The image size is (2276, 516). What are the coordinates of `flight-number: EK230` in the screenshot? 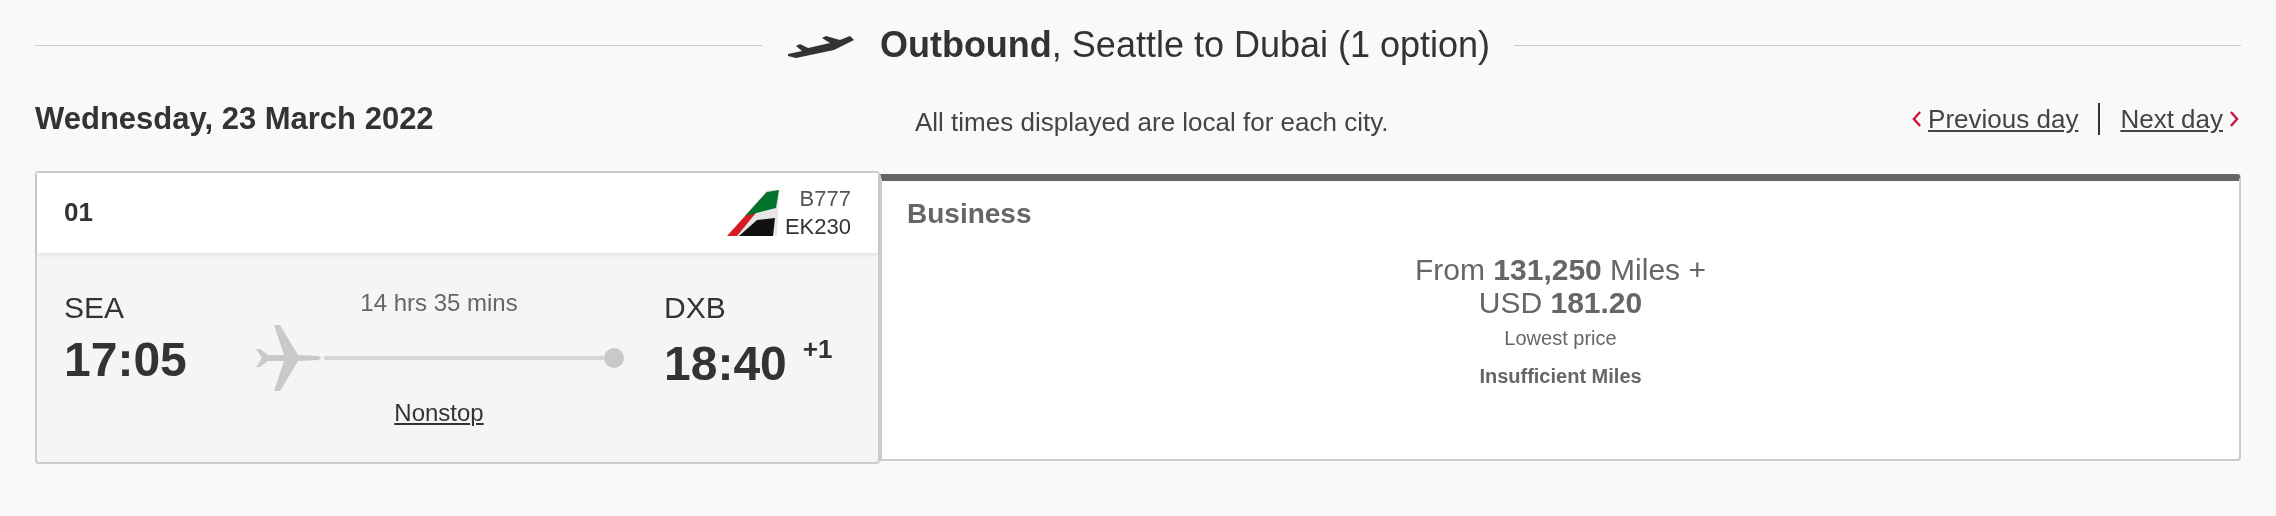 It's located at (817, 226).